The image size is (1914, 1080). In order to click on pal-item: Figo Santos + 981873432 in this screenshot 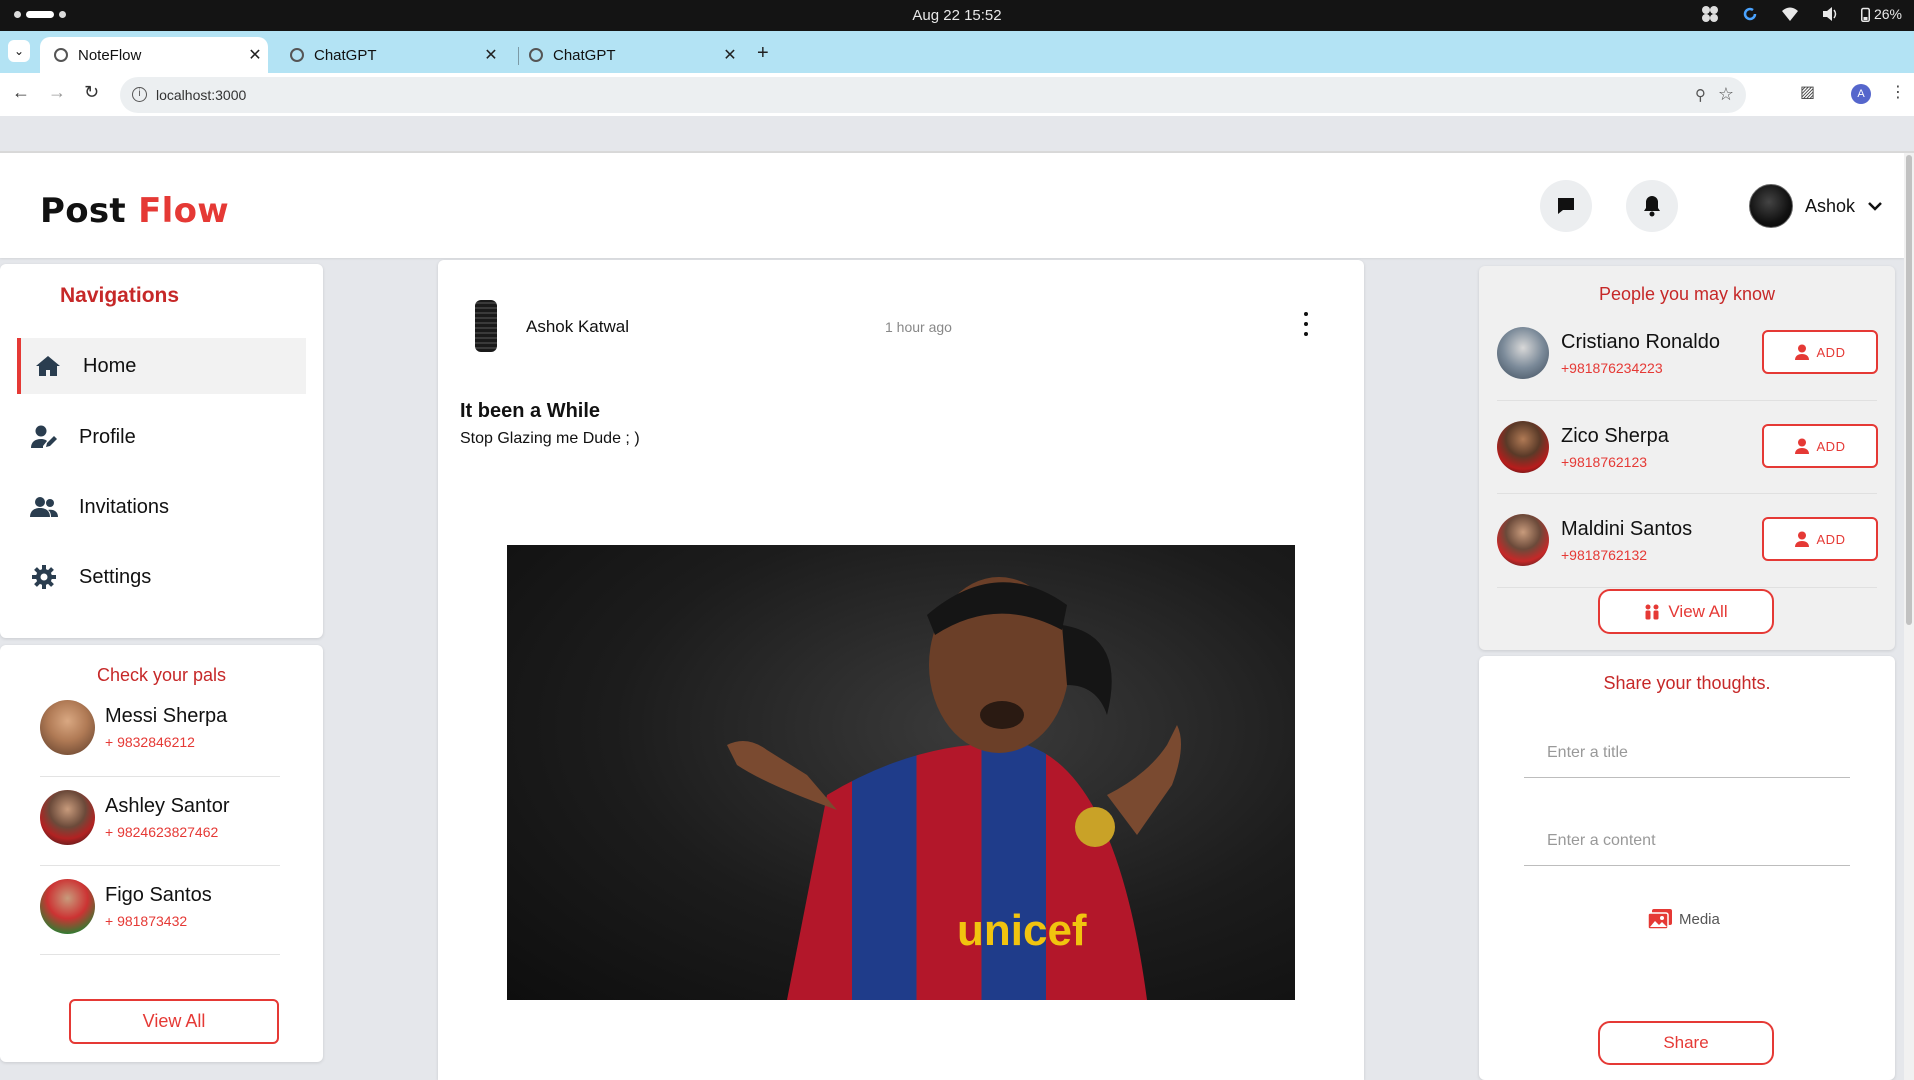, I will do `click(126, 906)`.